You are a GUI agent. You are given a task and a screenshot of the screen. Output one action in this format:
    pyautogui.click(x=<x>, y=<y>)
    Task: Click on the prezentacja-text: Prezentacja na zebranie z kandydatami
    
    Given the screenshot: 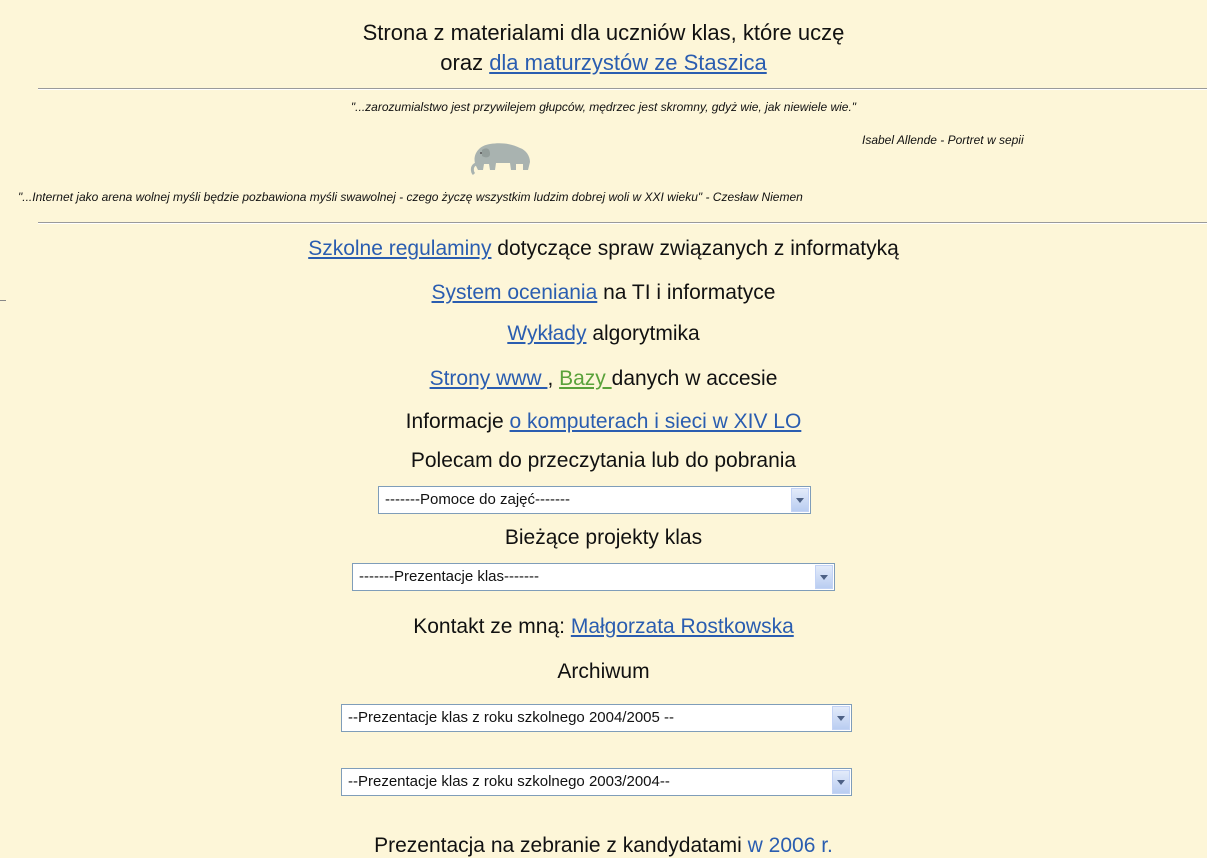 What is the action you would take?
    pyautogui.click(x=561, y=845)
    